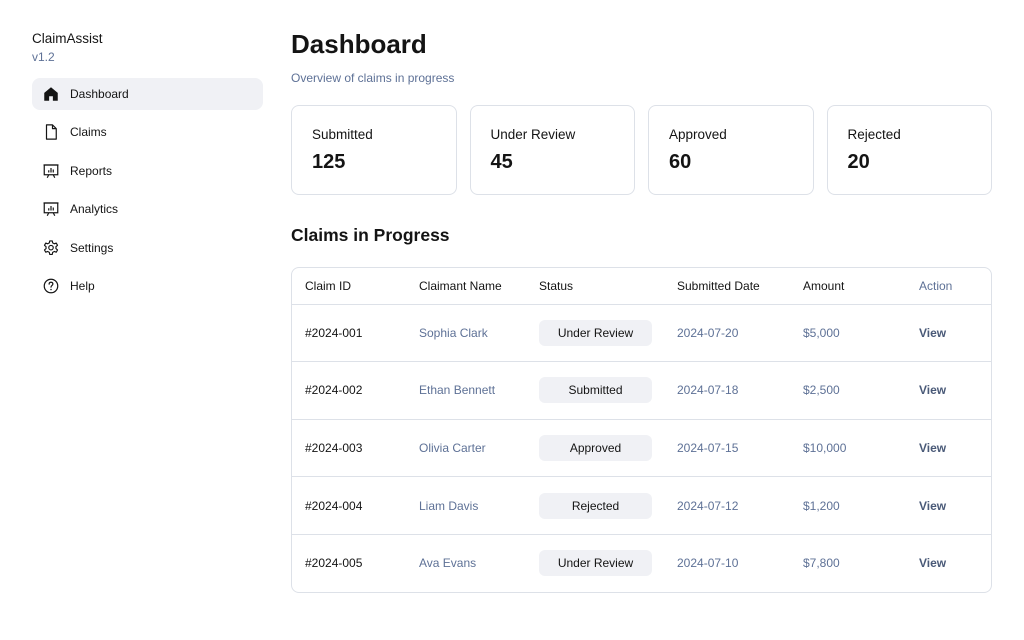  I want to click on column-header-claimant-name: Claimant Name, so click(466, 286).